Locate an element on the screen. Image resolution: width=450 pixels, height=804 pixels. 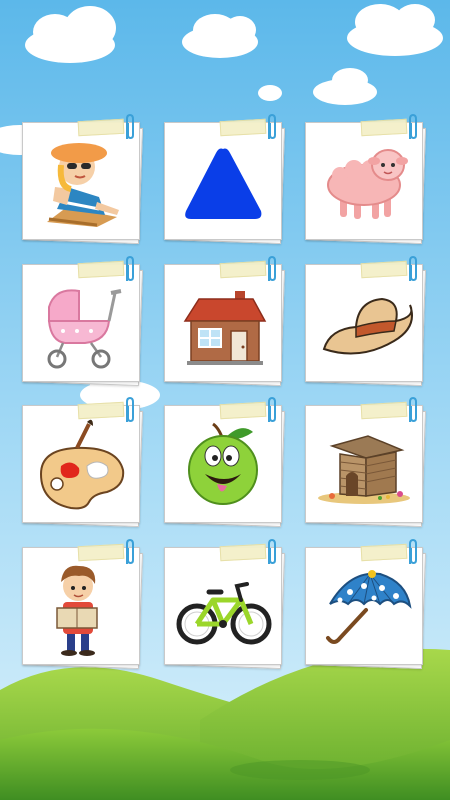
boy-reading-icon is located at coordinates (77, 610).